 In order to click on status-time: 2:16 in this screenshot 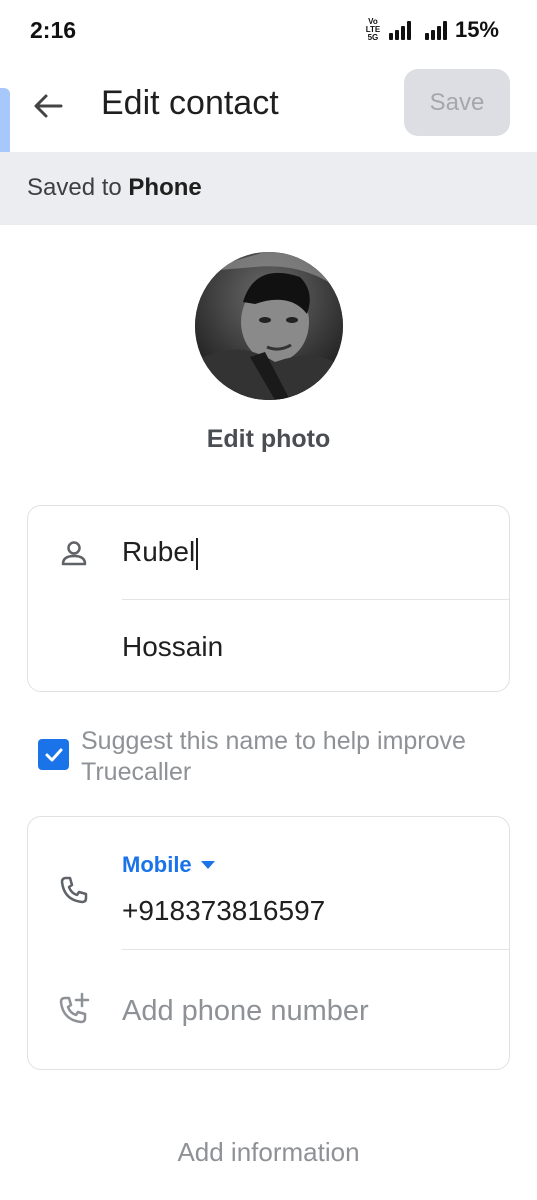, I will do `click(53, 30)`.